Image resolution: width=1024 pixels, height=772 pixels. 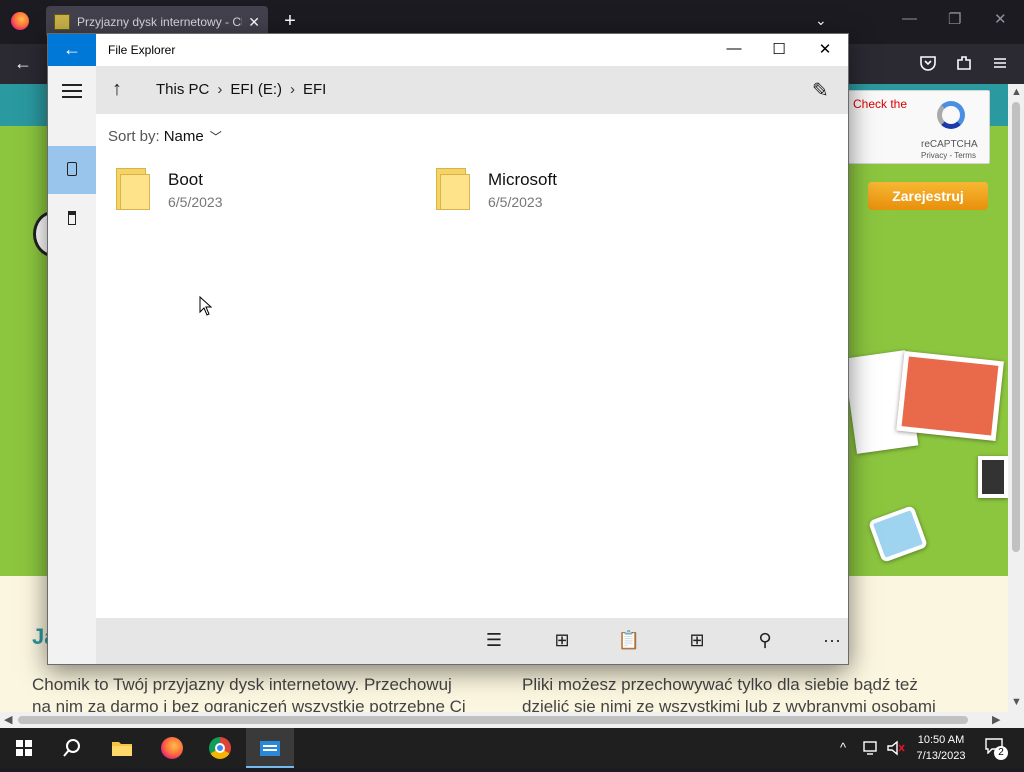 I want to click on chrome-icon, so click(x=220, y=748).